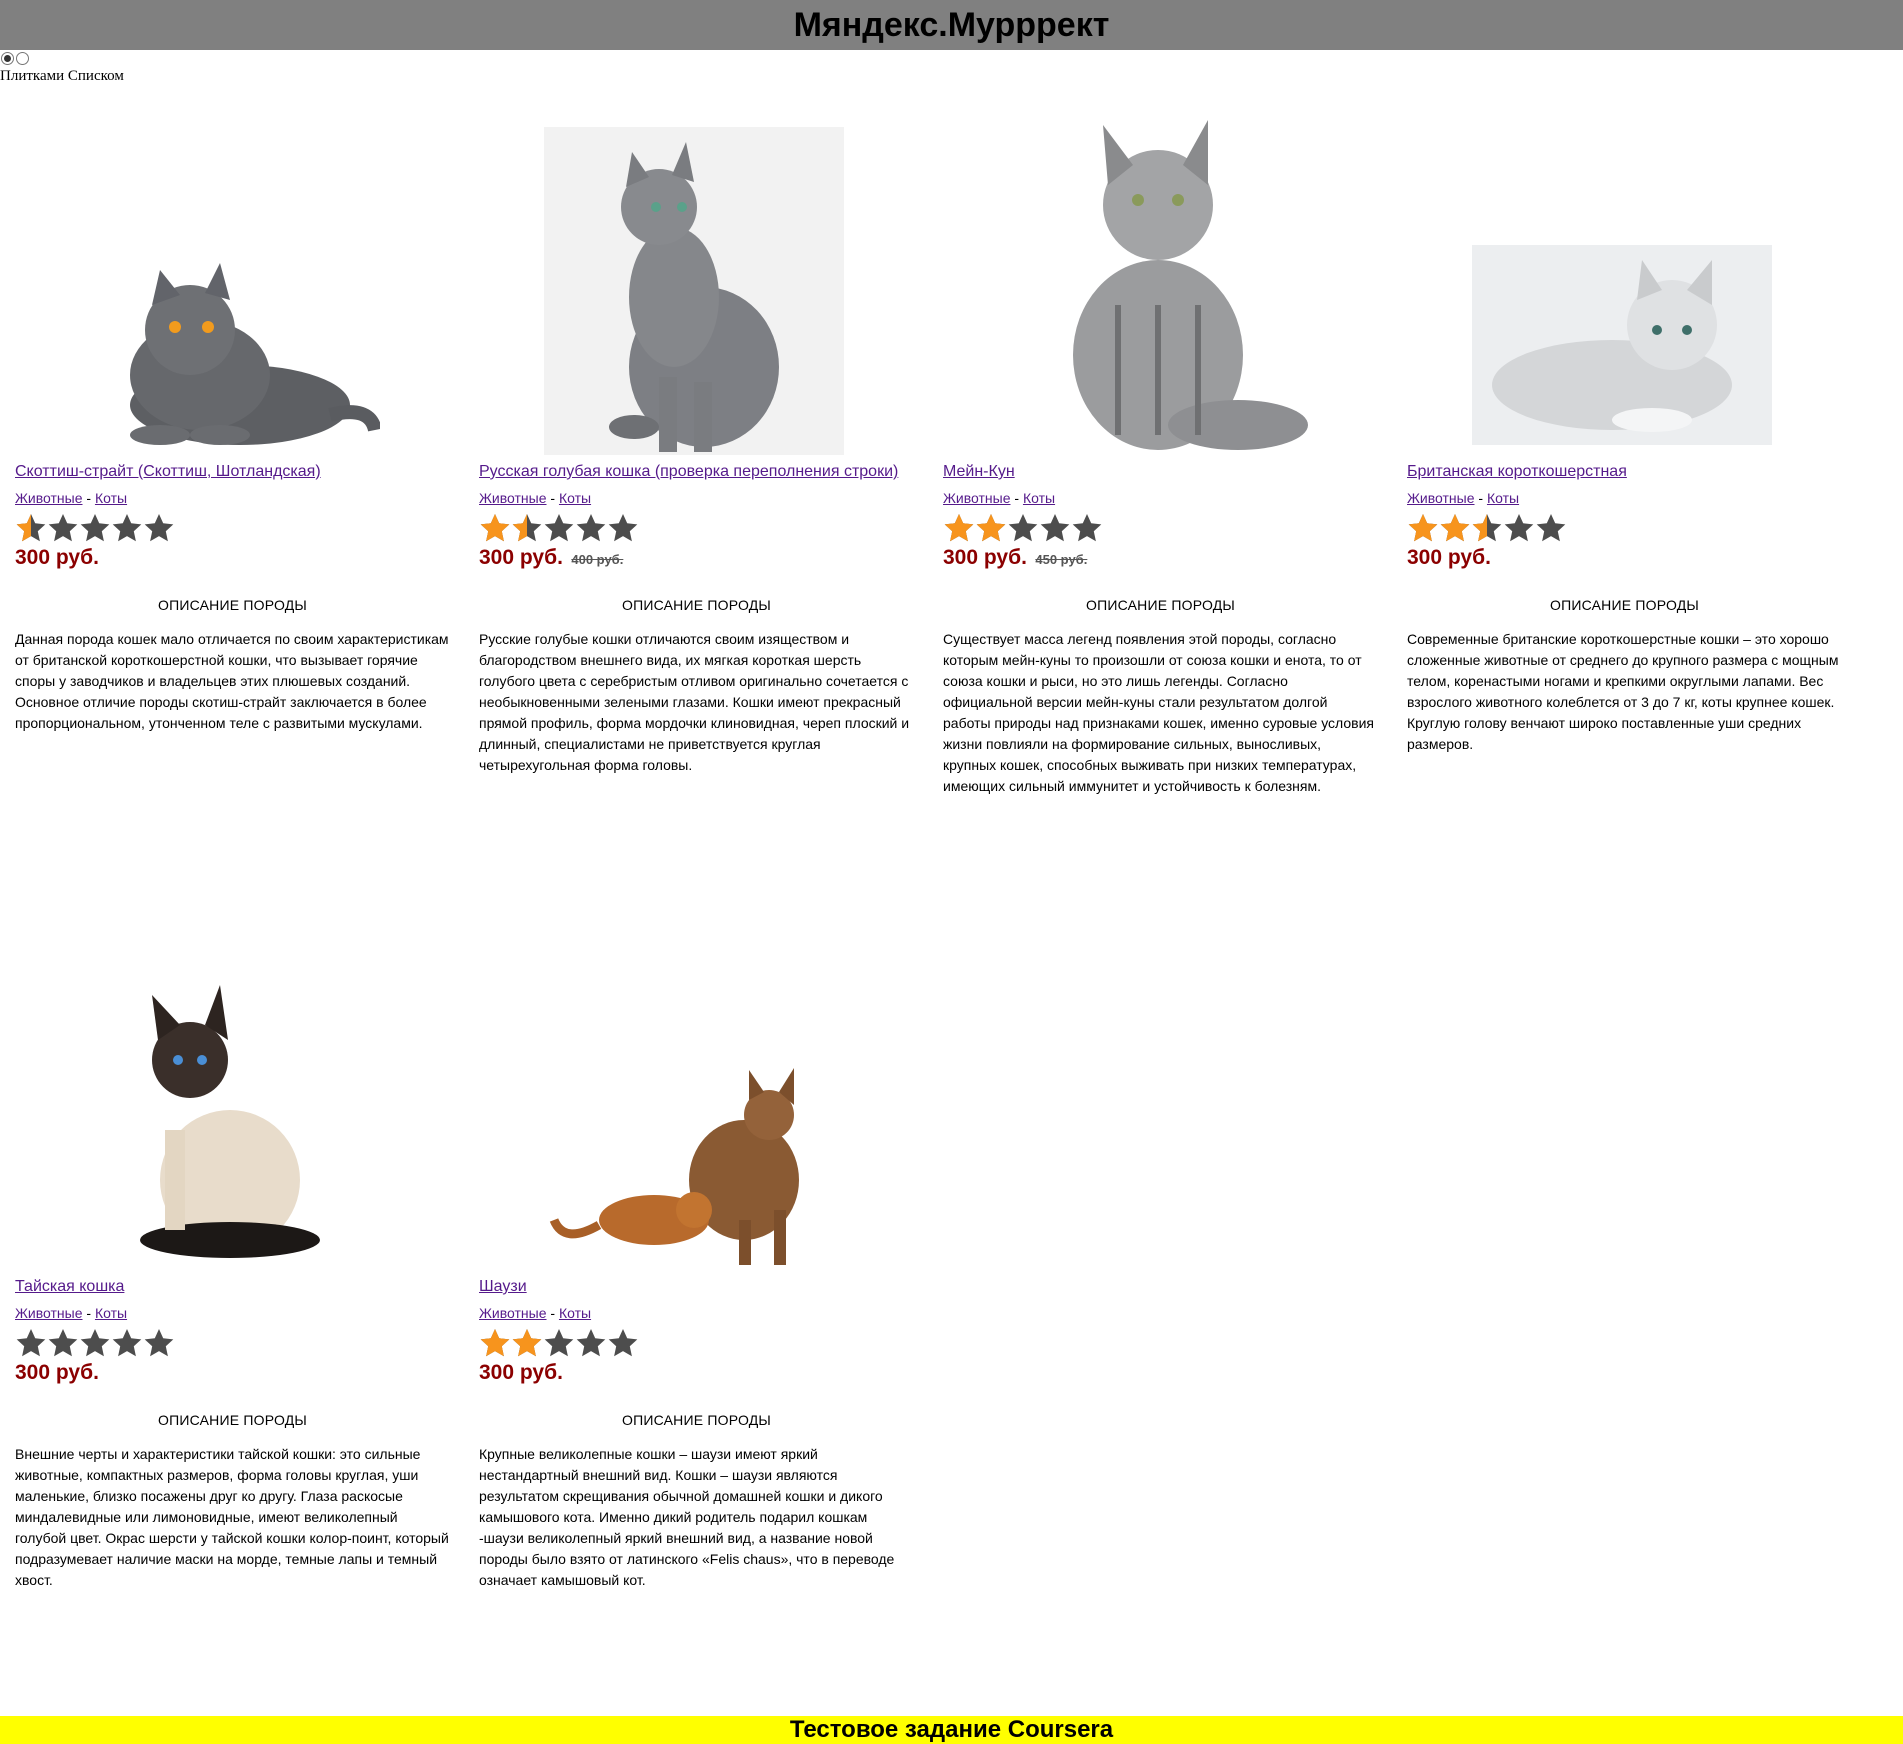  What do you see at coordinates (22, 58) in the screenshot?
I see `list-view-radio` at bounding box center [22, 58].